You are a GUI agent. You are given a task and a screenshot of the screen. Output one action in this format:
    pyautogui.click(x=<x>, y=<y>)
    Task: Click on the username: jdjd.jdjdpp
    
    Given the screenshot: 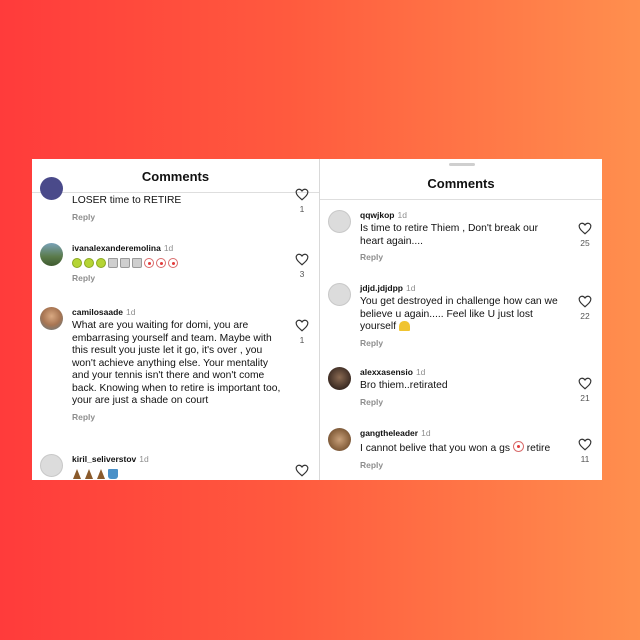 What is the action you would take?
    pyautogui.click(x=381, y=288)
    